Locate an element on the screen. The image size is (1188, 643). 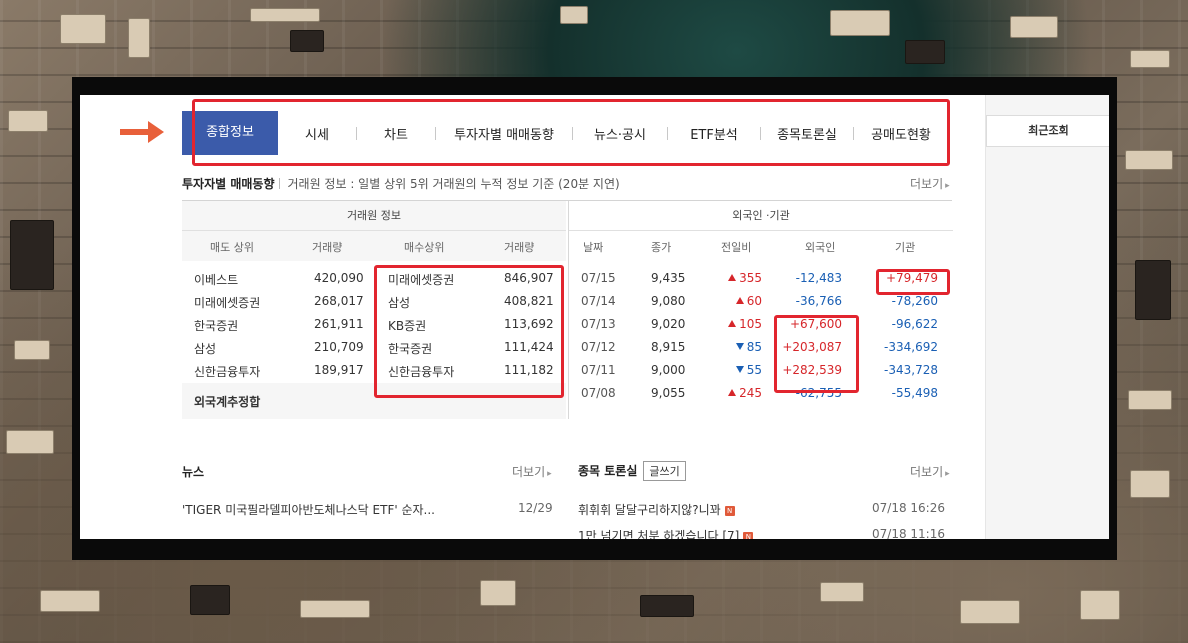
sell-volume: 210,709 is located at coordinates (339, 347).